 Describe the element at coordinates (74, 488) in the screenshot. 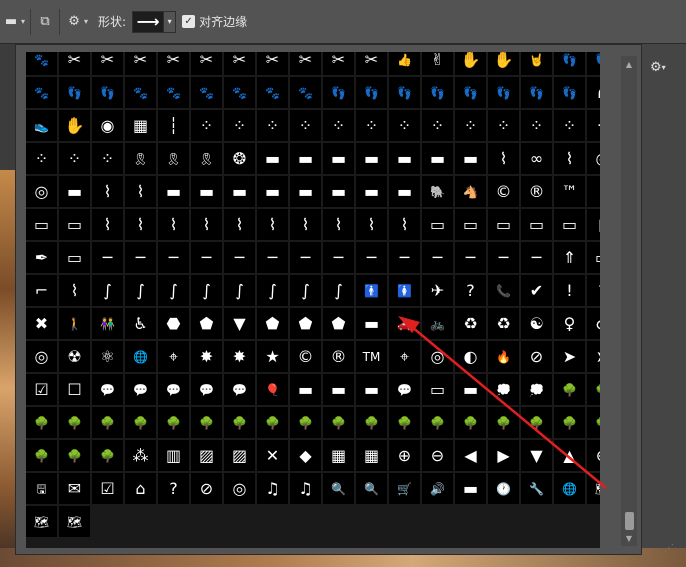

I see `shape-cell: ✉` at that location.